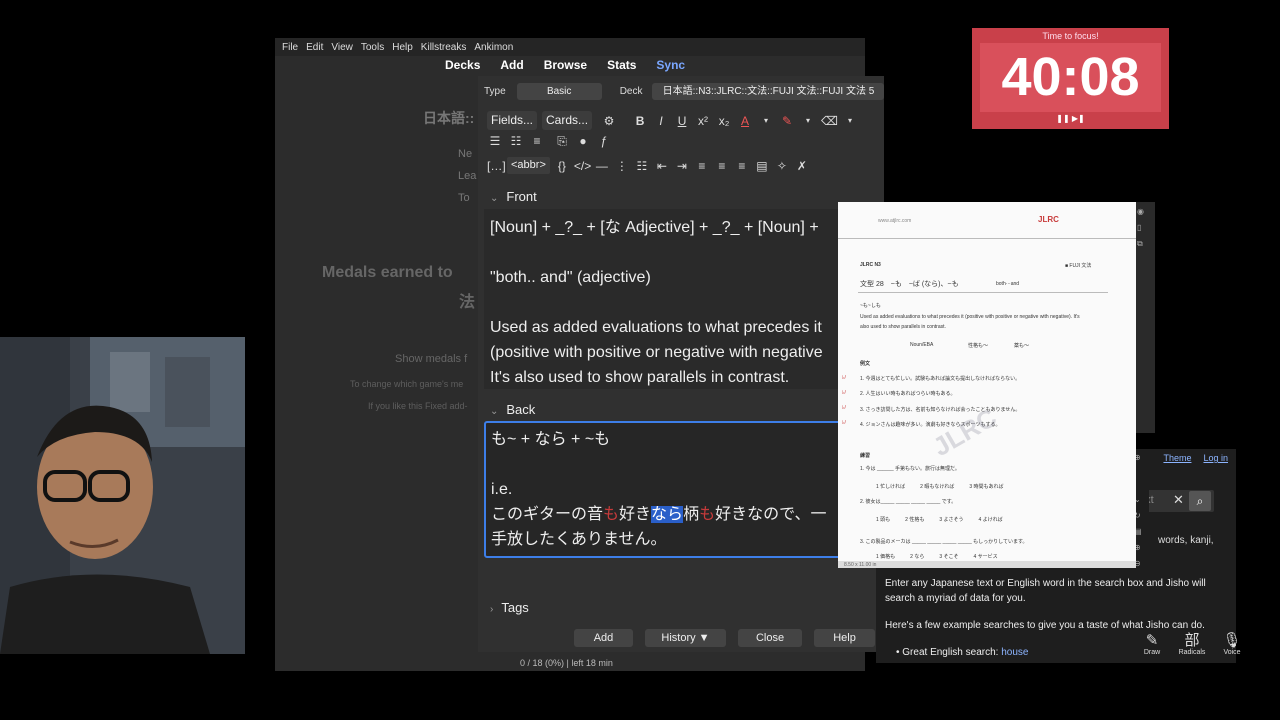 This screenshot has height=720, width=1280. I want to click on medals-heading-cont: 法, so click(467, 302).